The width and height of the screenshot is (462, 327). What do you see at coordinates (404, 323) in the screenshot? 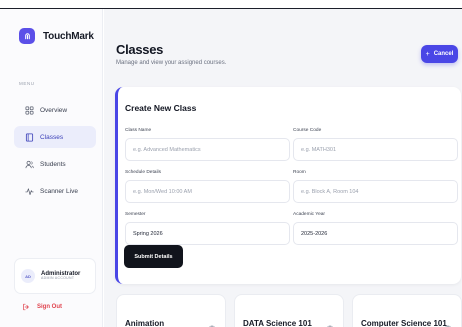
I see `class-name: Computer Science 101` at bounding box center [404, 323].